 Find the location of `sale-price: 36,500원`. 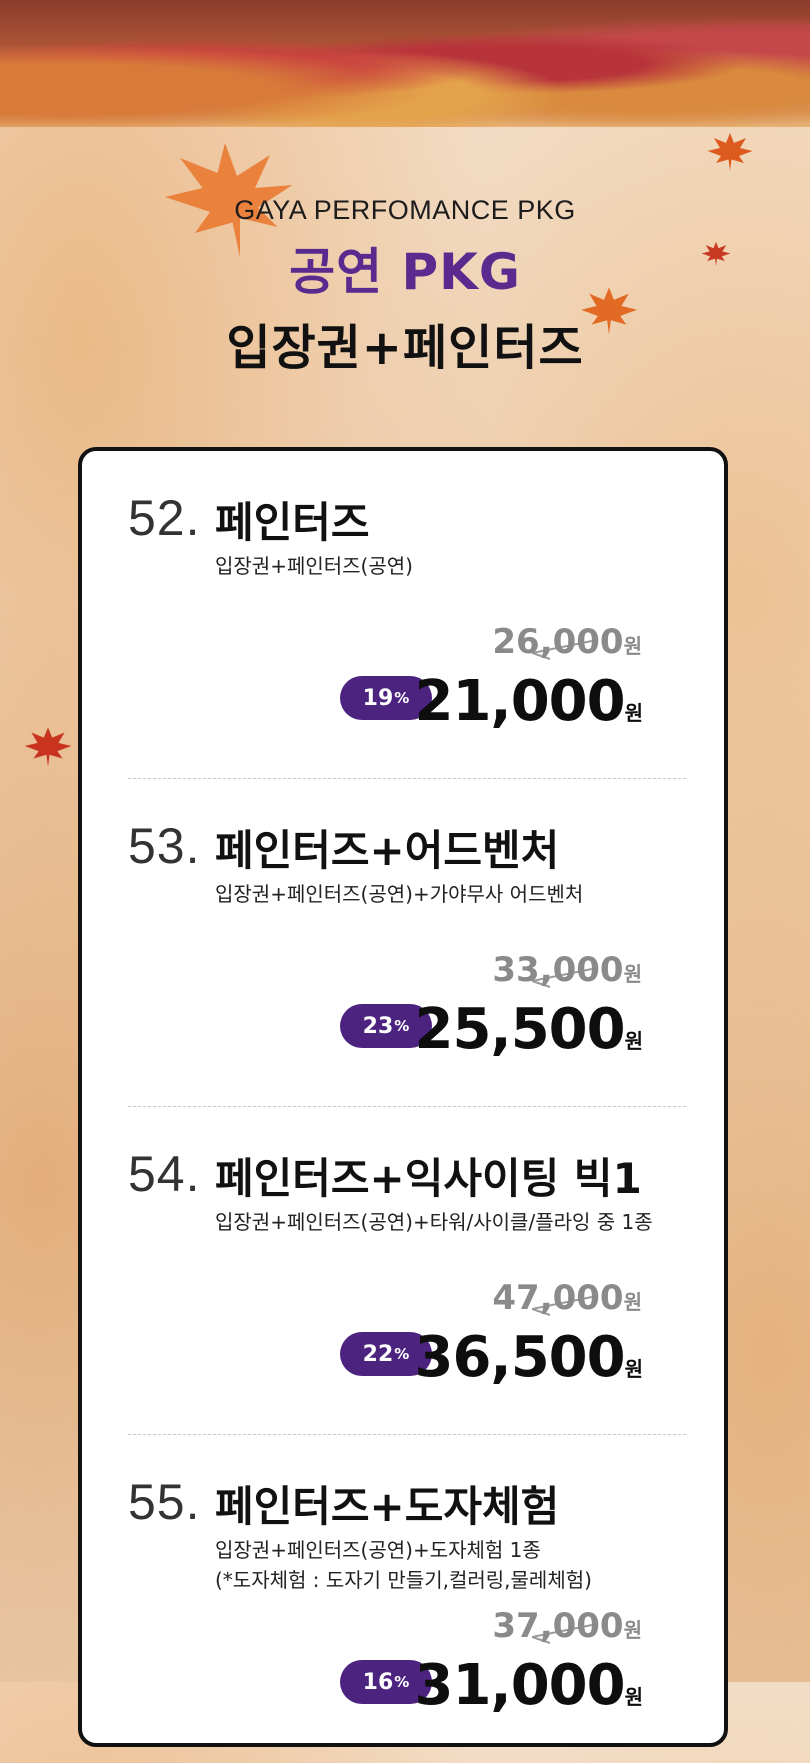

sale-price: 36,500원 is located at coordinates (528, 1357).